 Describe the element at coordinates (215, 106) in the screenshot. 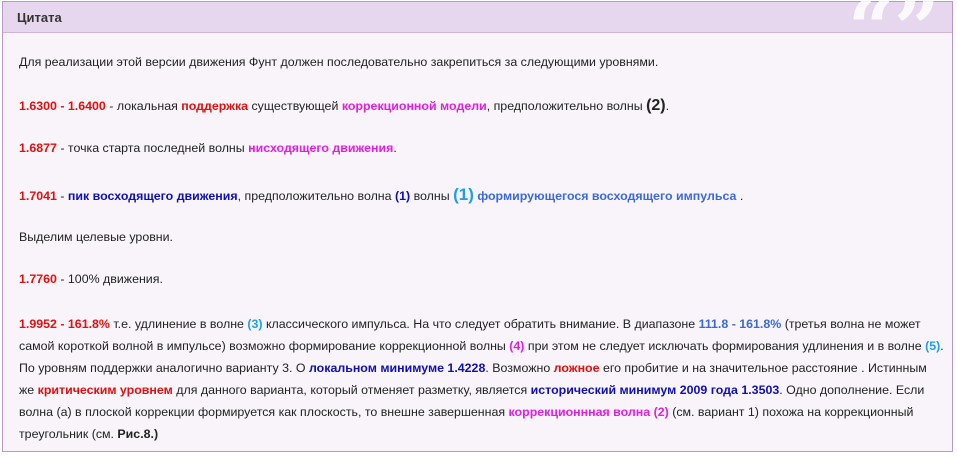

I see `highlight-support: поддержка` at that location.